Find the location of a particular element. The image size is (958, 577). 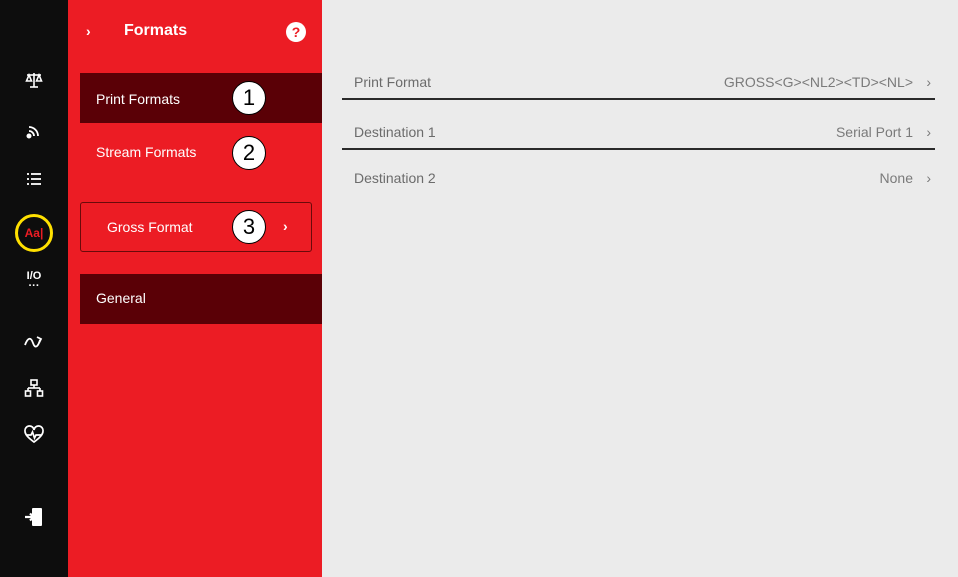

nav-header: › Formats ? is located at coordinates (195, 32).